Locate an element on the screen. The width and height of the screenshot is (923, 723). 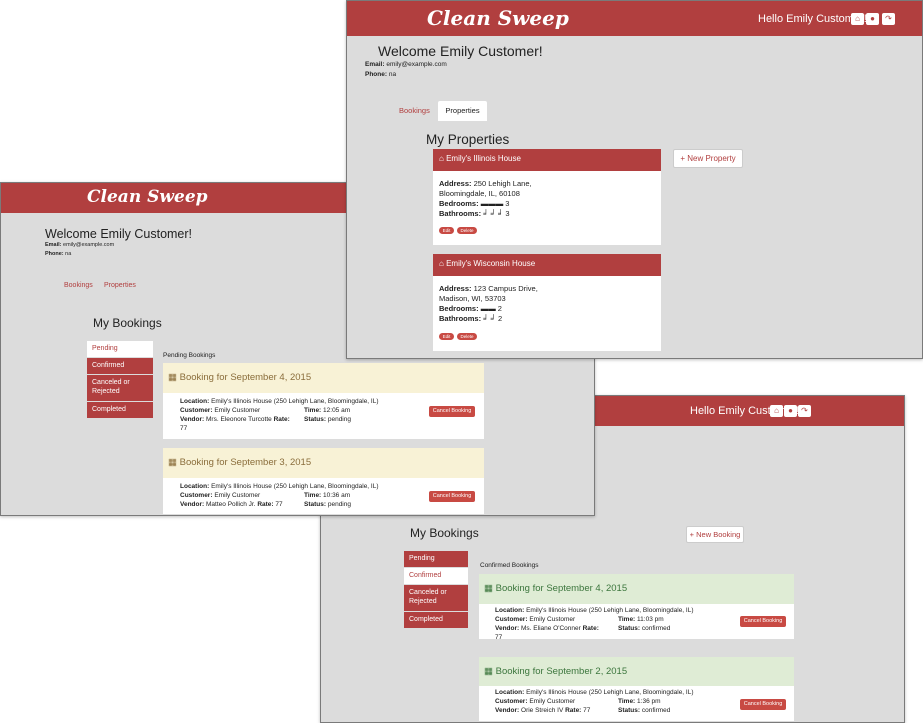
new-property-label: New Property is located at coordinates (711, 158).